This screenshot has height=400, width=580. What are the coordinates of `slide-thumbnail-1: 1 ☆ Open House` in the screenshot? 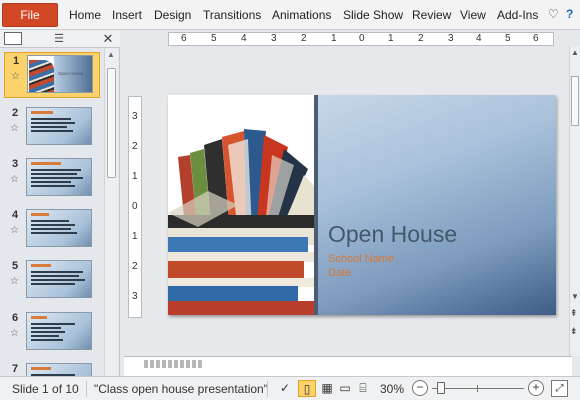 It's located at (52, 75).